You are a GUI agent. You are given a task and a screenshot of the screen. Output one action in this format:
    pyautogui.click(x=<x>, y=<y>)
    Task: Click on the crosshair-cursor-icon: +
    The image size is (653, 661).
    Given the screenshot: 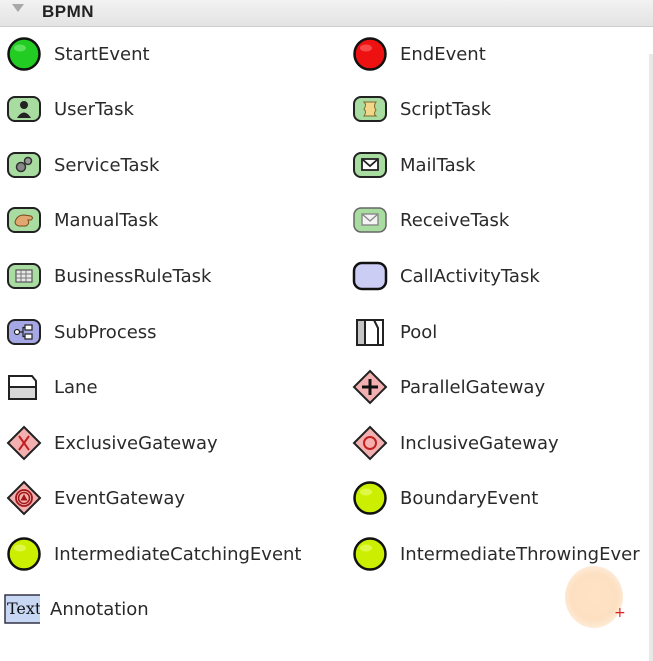 What is the action you would take?
    pyautogui.click(x=620, y=613)
    